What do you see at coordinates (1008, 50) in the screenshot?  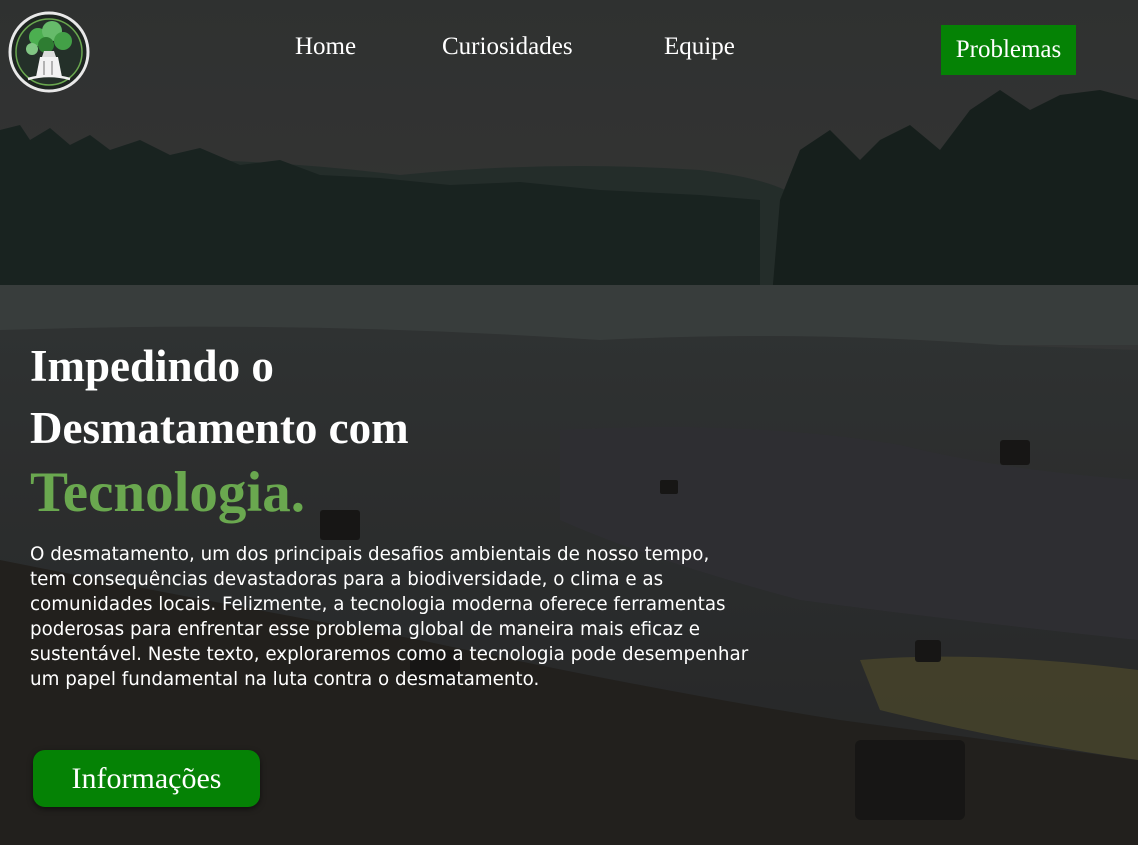 I see `nav-problemas-button: Problemas` at bounding box center [1008, 50].